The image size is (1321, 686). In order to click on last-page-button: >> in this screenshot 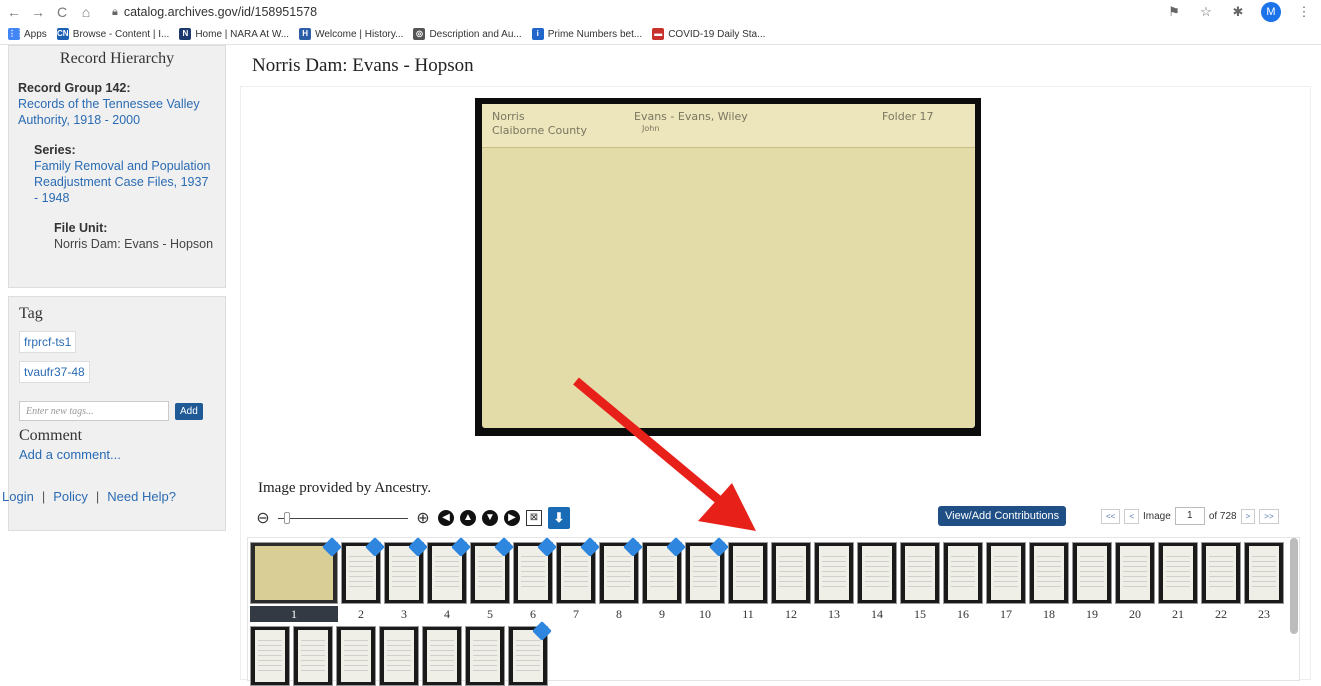, I will do `click(1269, 516)`.